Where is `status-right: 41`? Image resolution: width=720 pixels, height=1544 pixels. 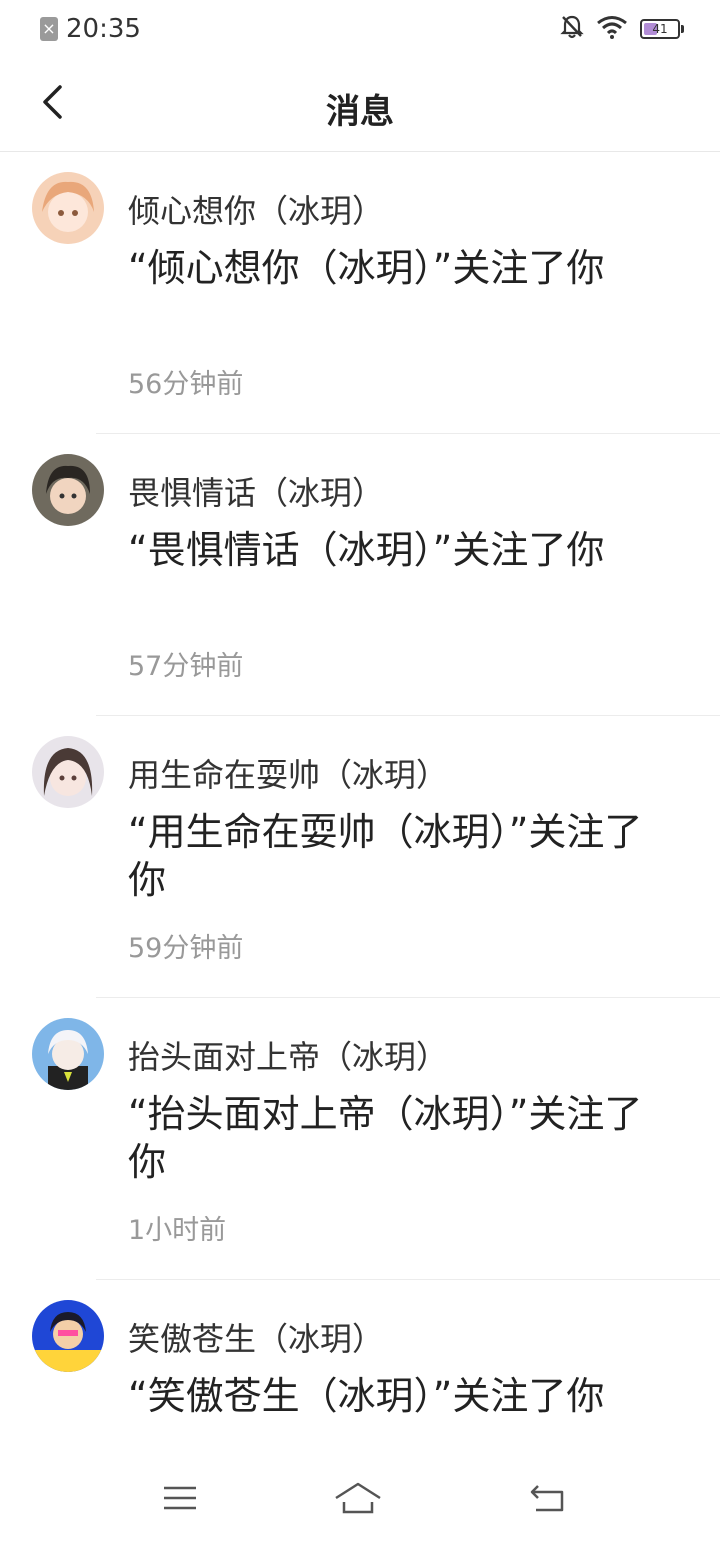
status-right: 41 is located at coordinates (622, 29).